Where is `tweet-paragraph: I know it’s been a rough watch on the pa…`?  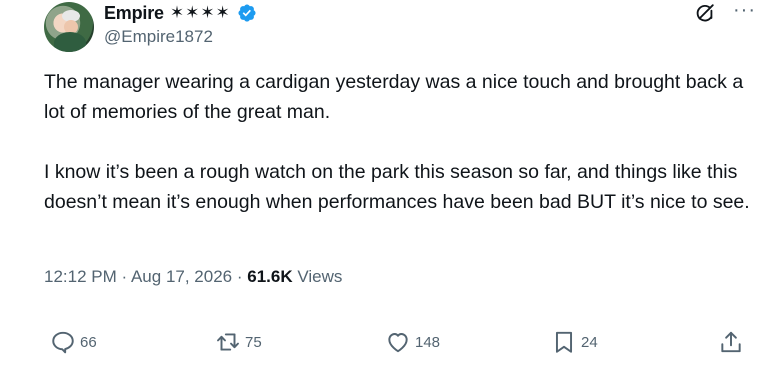
tweet-paragraph: I know it’s been a rough watch on the pa… is located at coordinates (397, 187).